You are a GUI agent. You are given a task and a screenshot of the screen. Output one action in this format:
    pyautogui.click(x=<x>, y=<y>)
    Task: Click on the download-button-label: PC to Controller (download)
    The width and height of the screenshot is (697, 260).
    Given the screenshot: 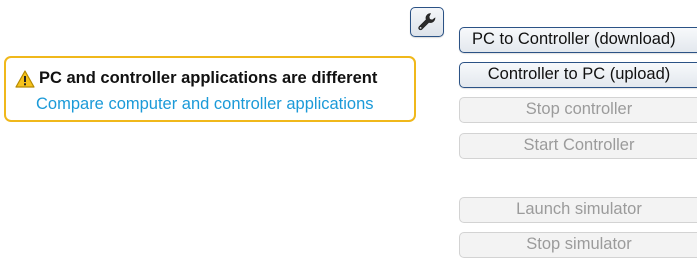 What is the action you would take?
    pyautogui.click(x=574, y=39)
    